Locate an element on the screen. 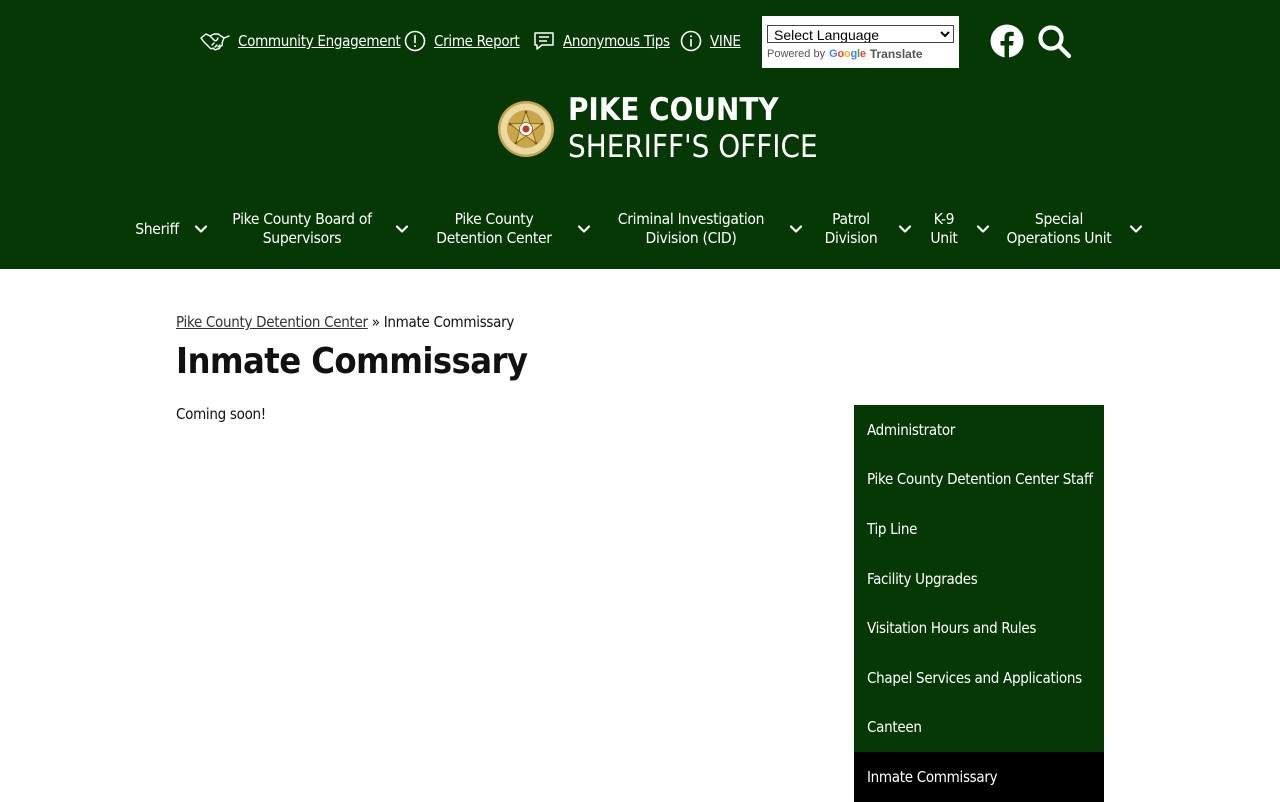 Image resolution: width=1280 pixels, height=802 pixels. nav-item-label: Criminal Investigation Division (CID) is located at coordinates (691, 228).